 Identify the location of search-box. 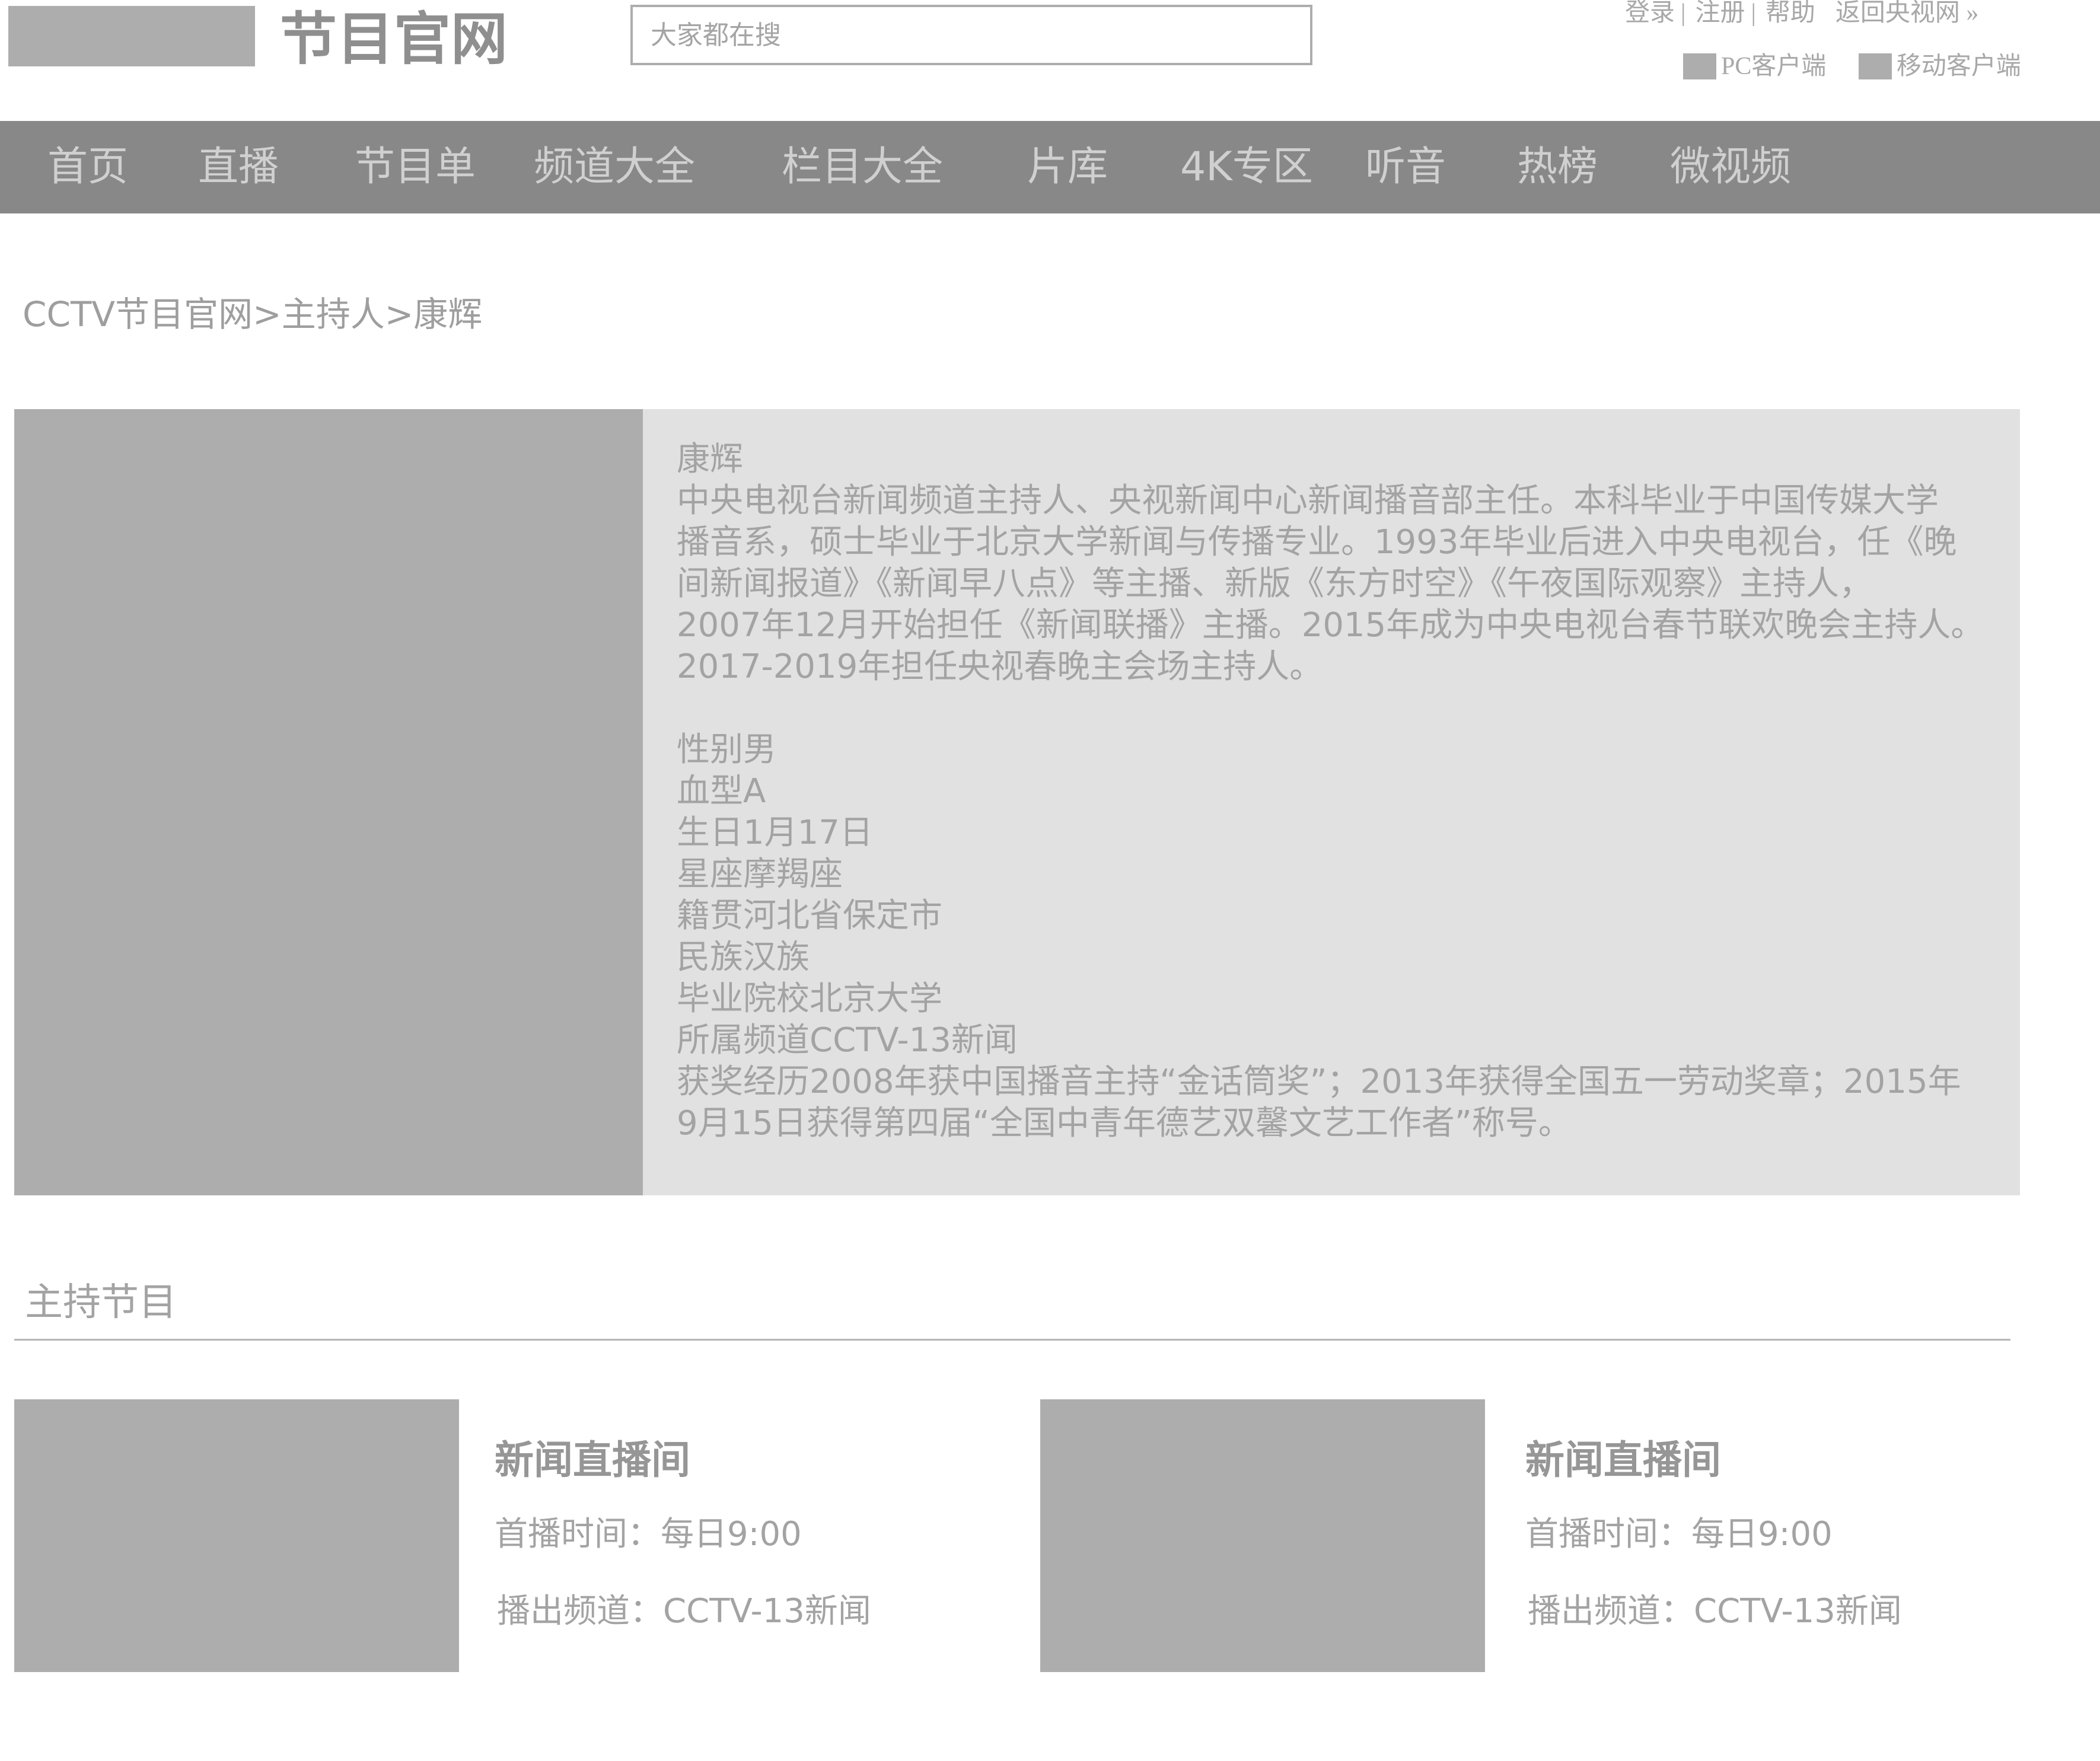
(971, 35).